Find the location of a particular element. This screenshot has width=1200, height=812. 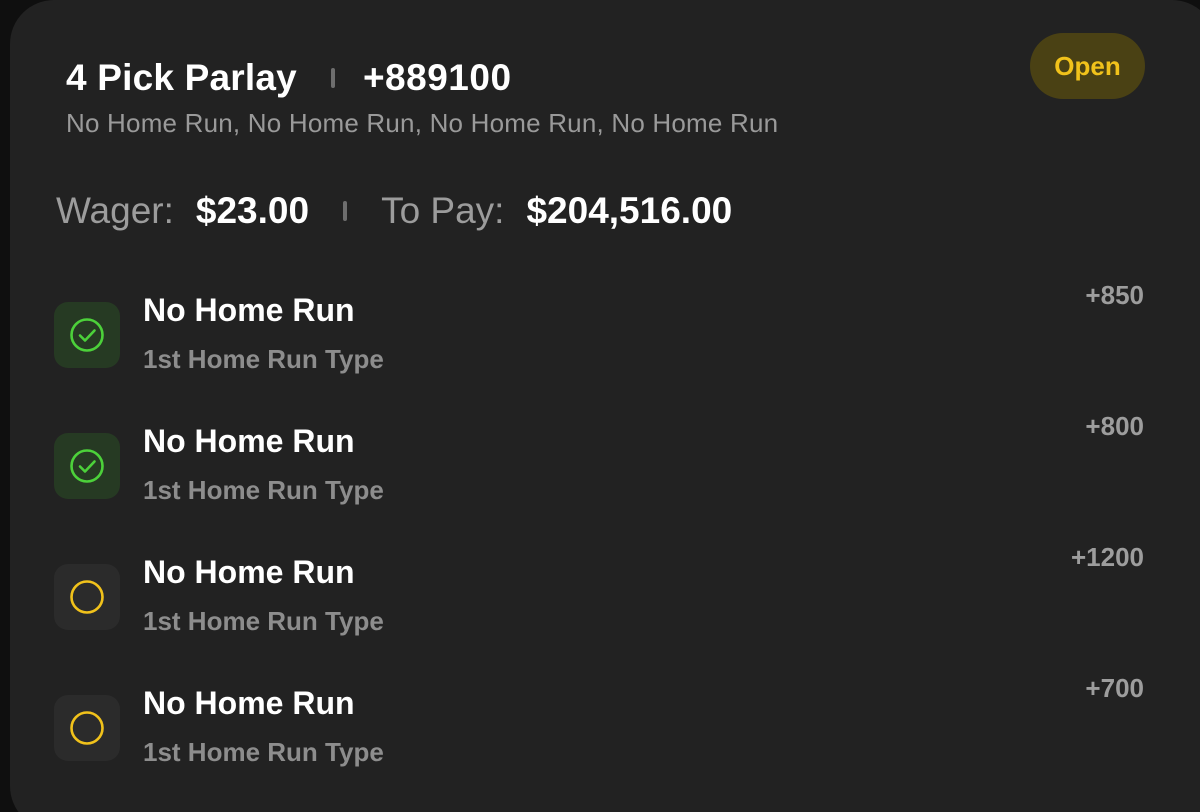

leg-odds: +700 is located at coordinates (1114, 688).